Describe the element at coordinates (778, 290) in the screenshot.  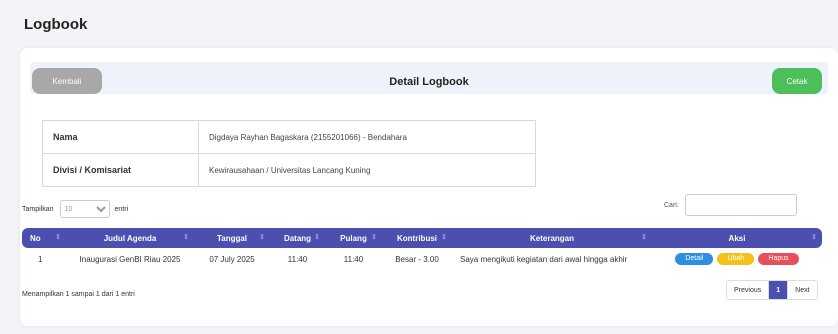
I see `page-1-button: 1` at that location.